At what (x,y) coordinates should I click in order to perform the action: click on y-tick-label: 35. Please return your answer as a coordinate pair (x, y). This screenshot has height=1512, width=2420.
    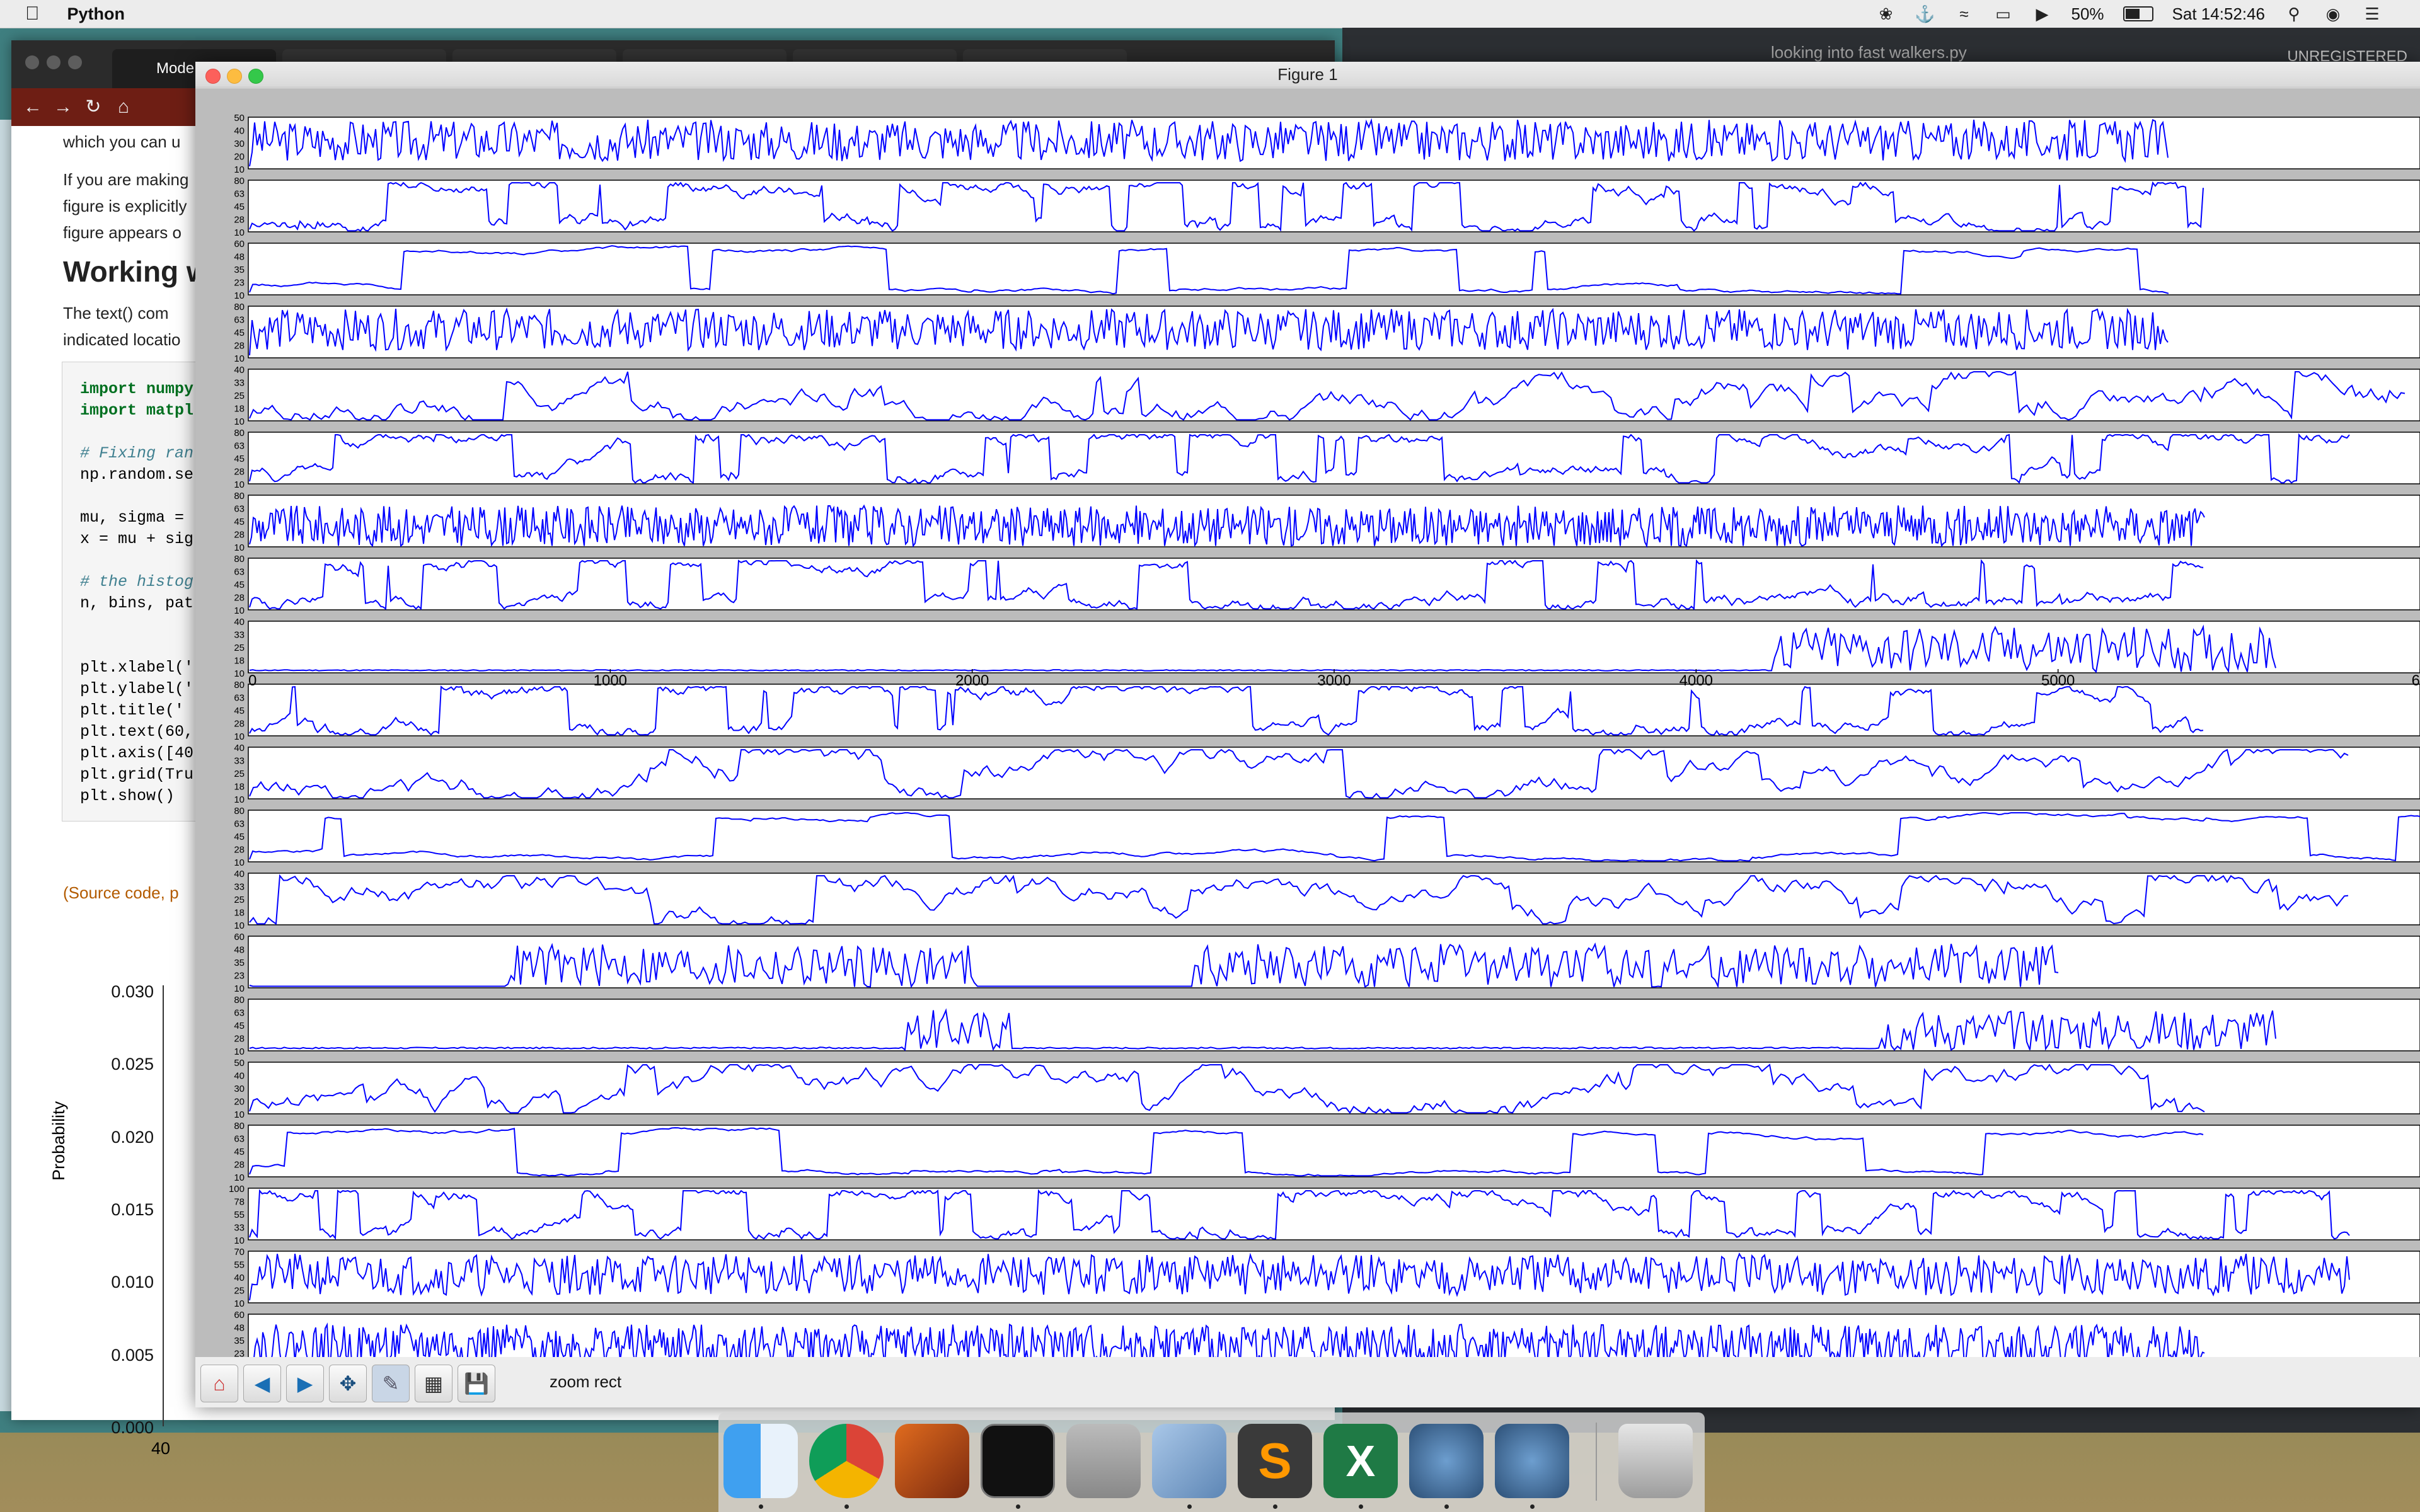
    Looking at the image, I should click on (240, 1341).